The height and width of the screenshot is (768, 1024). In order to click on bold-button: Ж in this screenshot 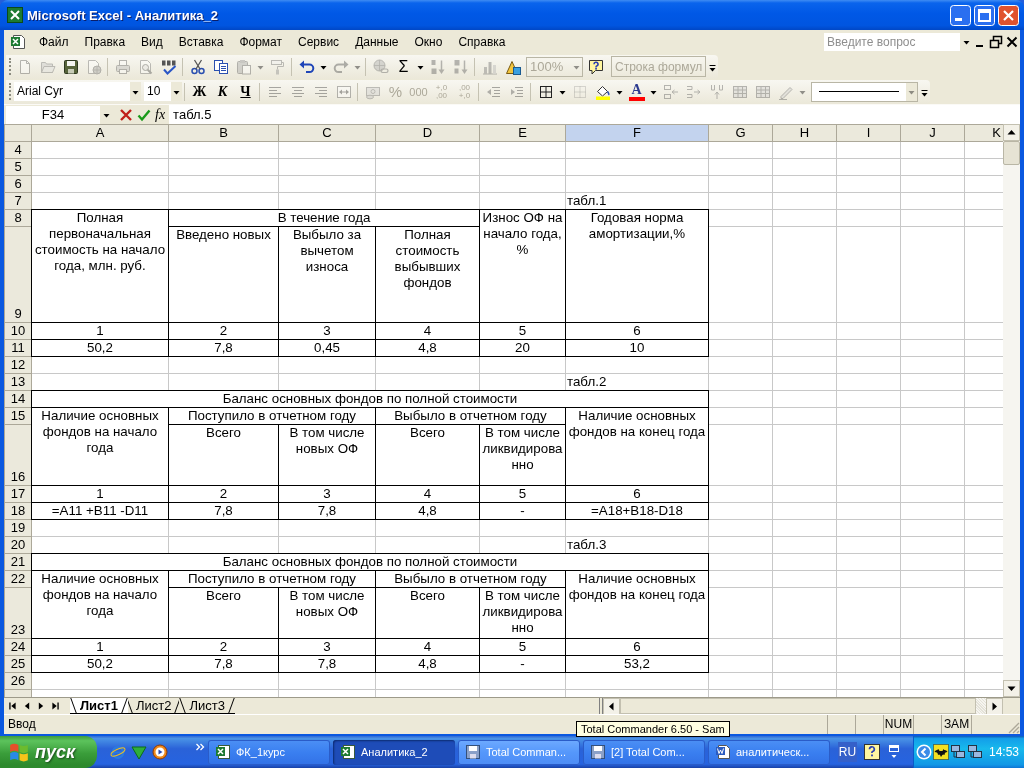, I will do `click(199, 91)`.